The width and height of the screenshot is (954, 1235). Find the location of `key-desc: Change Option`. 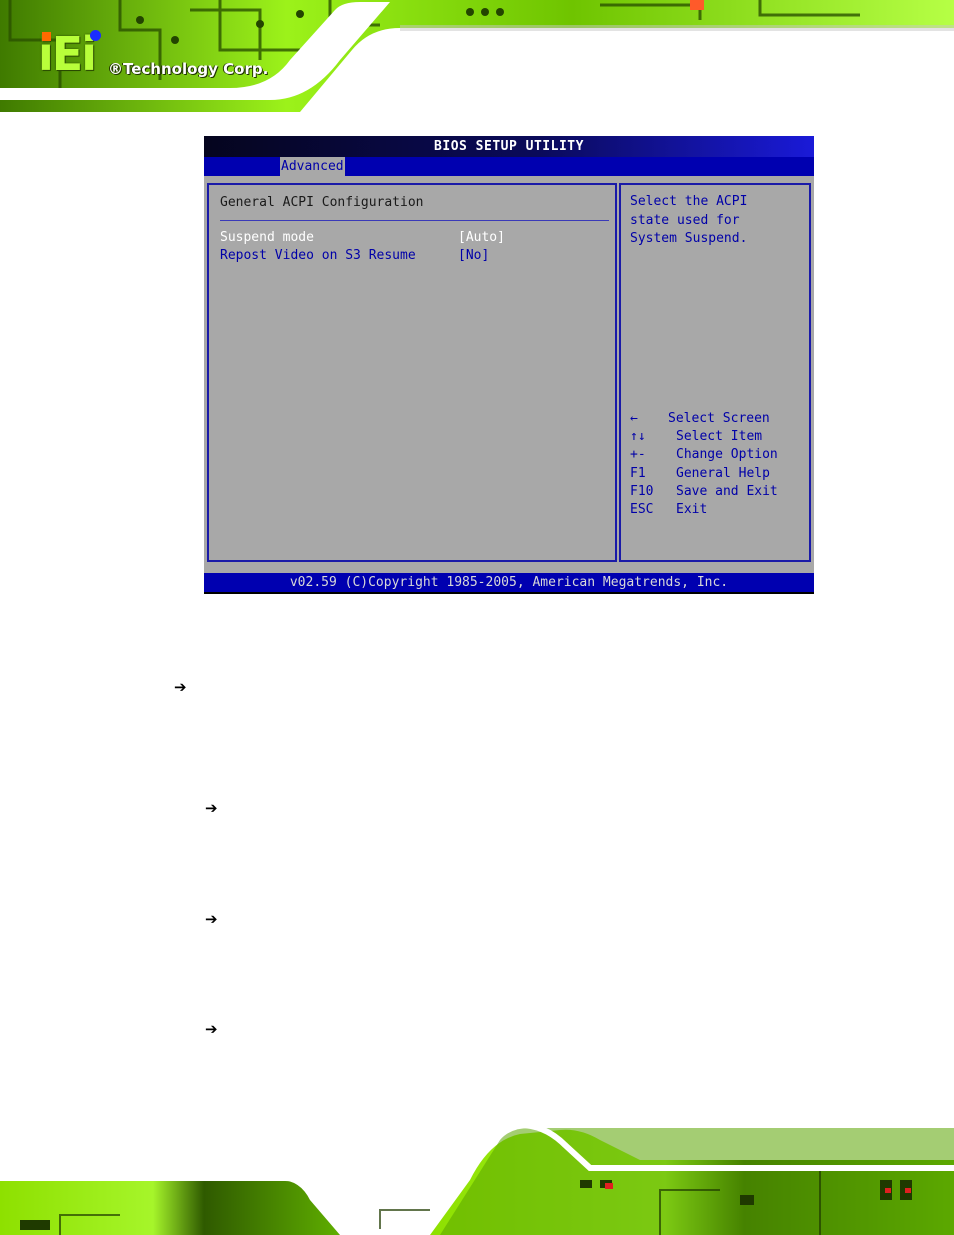

key-desc: Change Option is located at coordinates (727, 455).